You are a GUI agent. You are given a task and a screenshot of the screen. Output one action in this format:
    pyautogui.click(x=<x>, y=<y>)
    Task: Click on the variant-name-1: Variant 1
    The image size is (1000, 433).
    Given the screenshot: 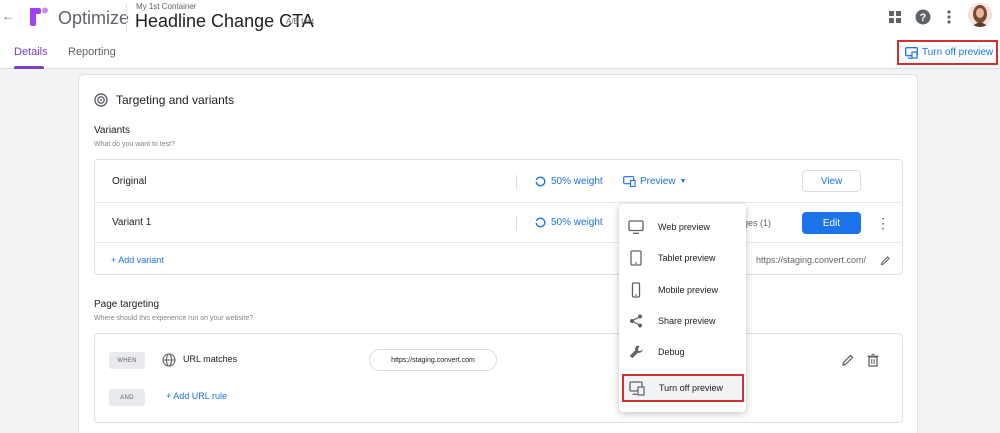 What is the action you would take?
    pyautogui.click(x=132, y=222)
    